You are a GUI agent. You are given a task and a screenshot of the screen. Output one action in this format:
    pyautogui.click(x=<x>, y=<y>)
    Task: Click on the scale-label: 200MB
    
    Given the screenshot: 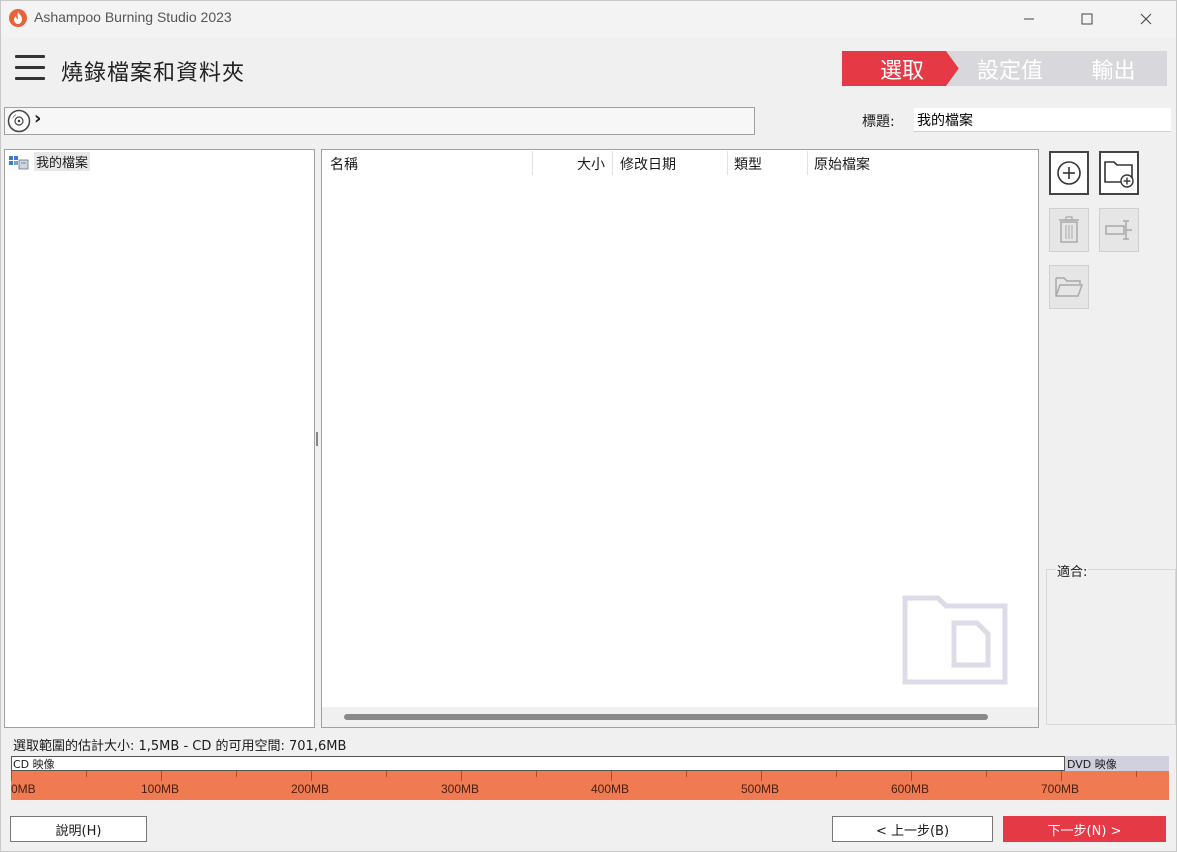 What is the action you would take?
    pyautogui.click(x=310, y=789)
    